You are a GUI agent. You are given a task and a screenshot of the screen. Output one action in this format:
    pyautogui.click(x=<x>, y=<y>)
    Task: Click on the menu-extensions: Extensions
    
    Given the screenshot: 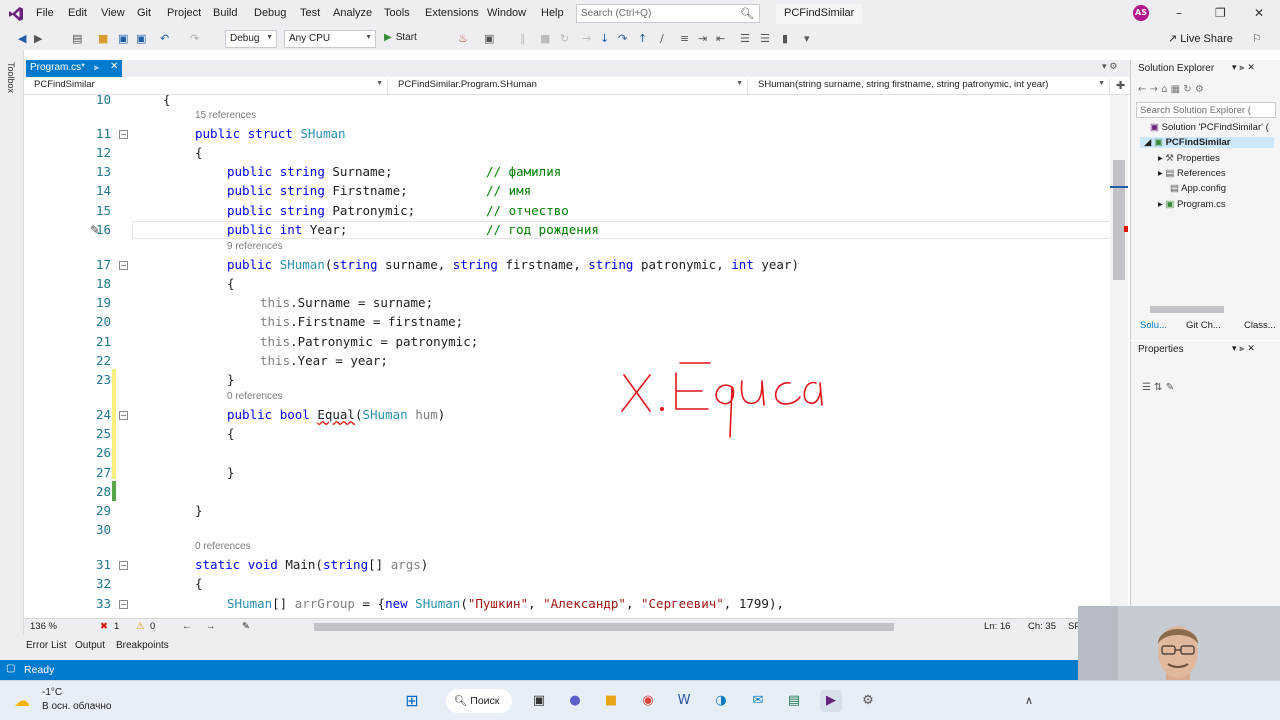 What is the action you would take?
    pyautogui.click(x=452, y=13)
    